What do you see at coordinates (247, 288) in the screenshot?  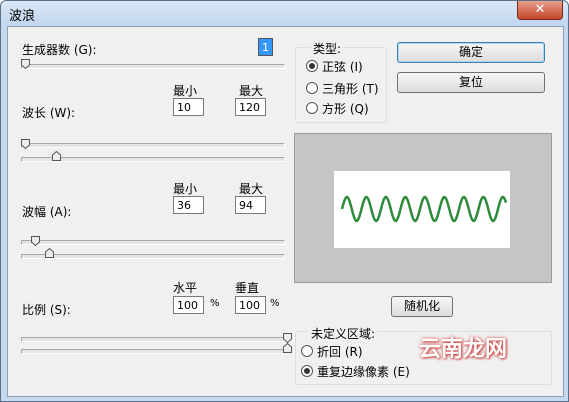 I see `scale-vertical-header: 垂直` at bounding box center [247, 288].